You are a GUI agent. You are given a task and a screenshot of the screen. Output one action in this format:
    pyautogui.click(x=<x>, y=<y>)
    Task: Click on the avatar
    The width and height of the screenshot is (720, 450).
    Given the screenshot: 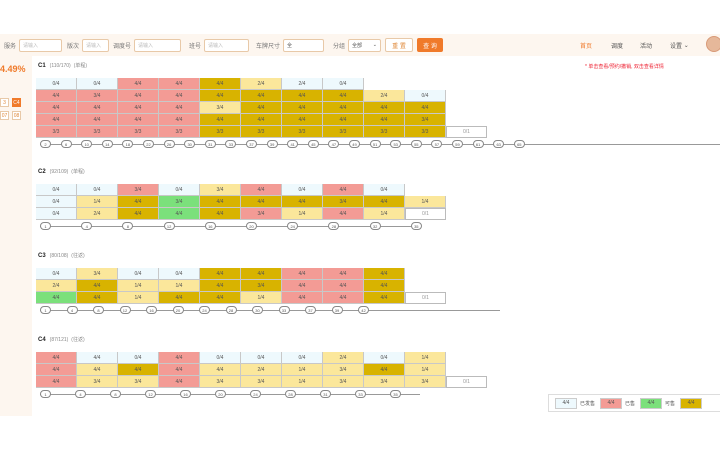 What is the action you would take?
    pyautogui.click(x=713, y=44)
    